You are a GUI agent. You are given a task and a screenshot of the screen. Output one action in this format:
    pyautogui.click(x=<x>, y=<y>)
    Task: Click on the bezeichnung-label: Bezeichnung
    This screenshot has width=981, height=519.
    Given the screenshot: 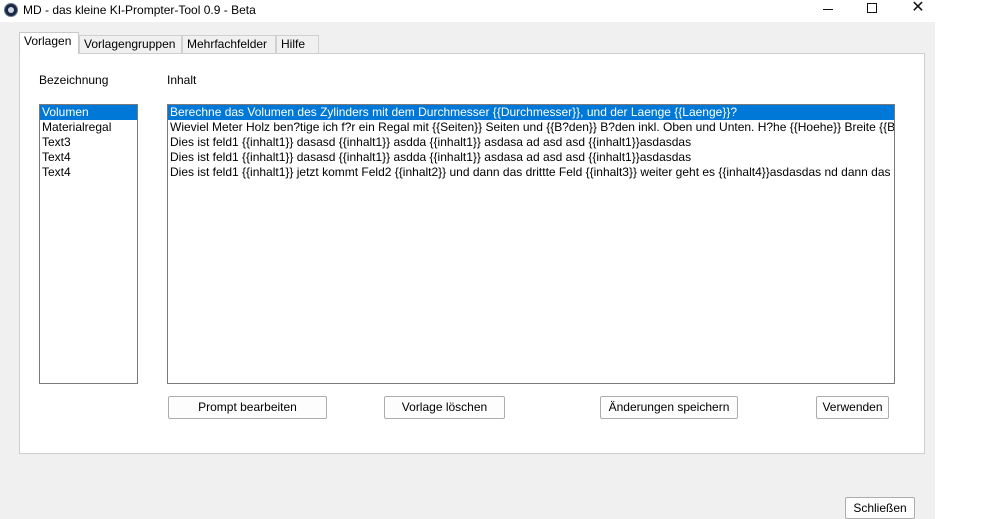 What is the action you would take?
    pyautogui.click(x=74, y=80)
    